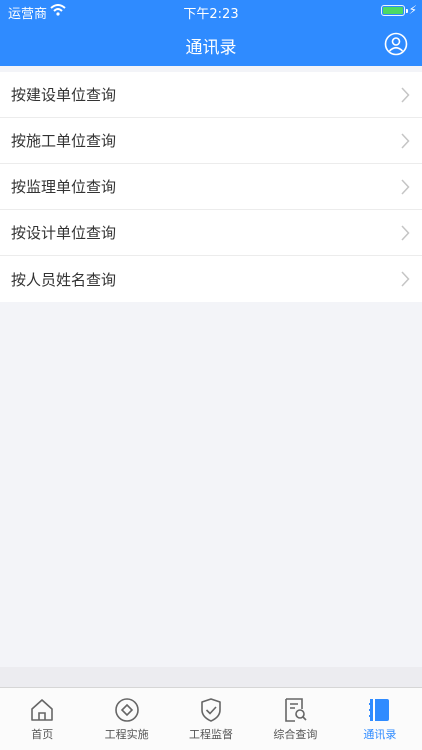 This screenshot has width=422, height=750. I want to click on tab-project-implementation: 工程实施, so click(126, 719).